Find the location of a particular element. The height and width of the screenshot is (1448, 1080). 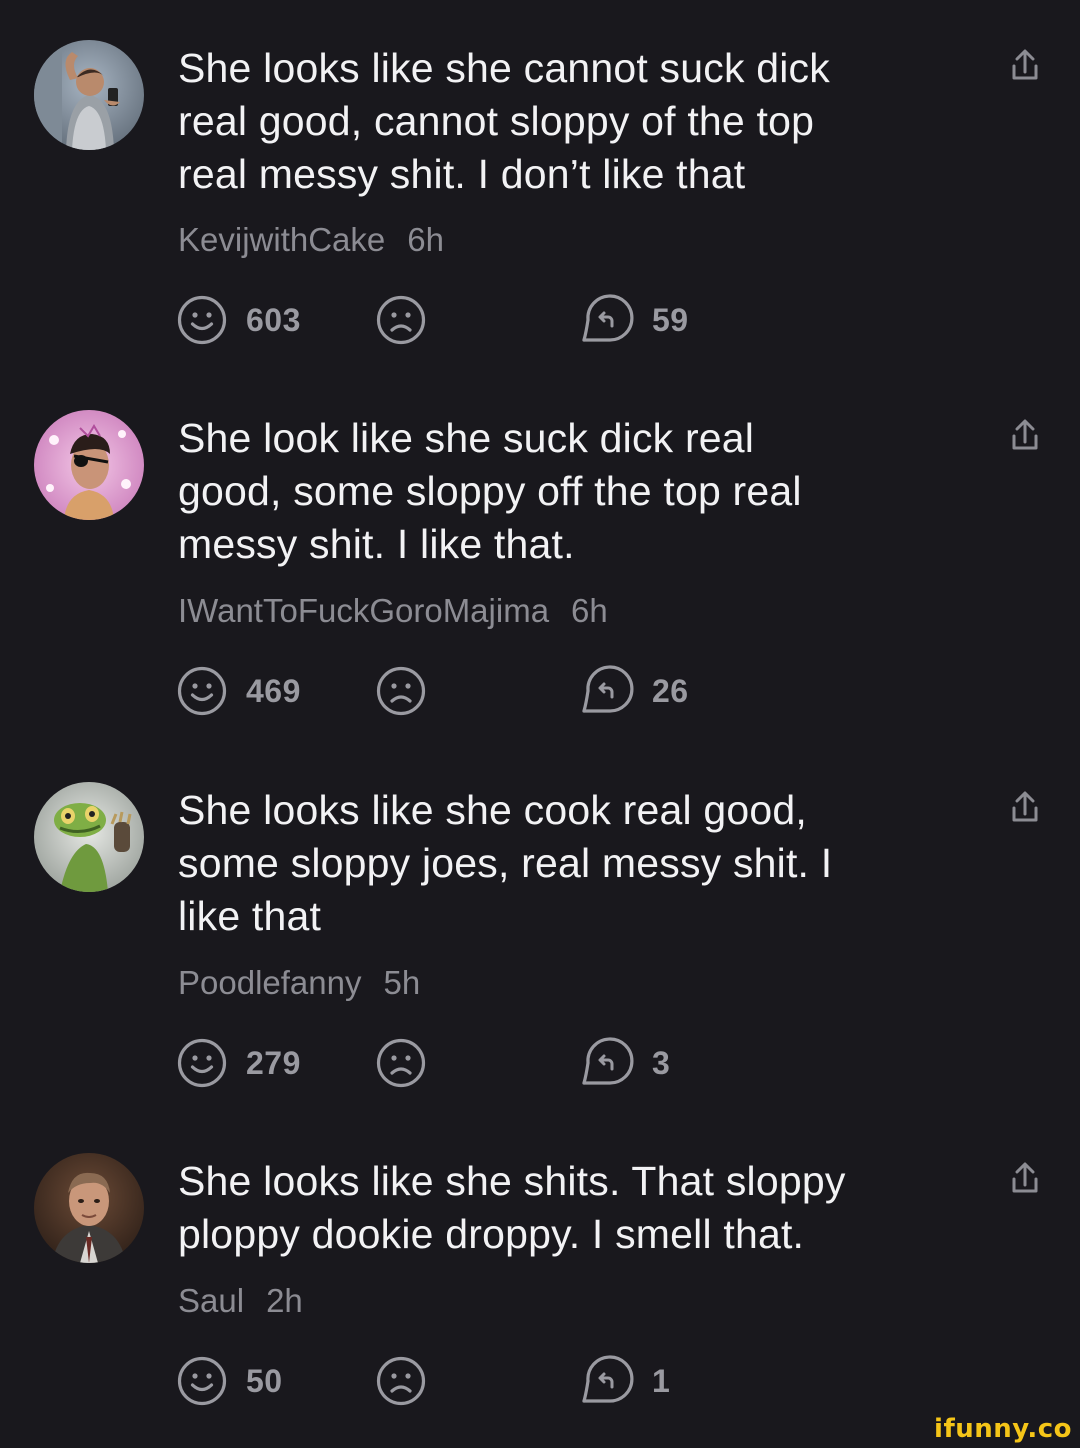

reply-button: 26 is located at coordinates (634, 691).